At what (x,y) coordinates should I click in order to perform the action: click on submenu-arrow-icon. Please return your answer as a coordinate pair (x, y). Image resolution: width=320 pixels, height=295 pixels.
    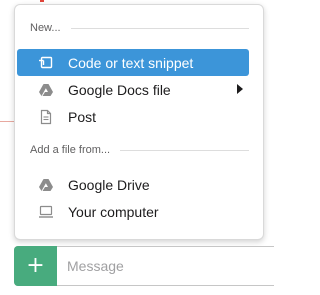
    Looking at the image, I should click on (240, 89).